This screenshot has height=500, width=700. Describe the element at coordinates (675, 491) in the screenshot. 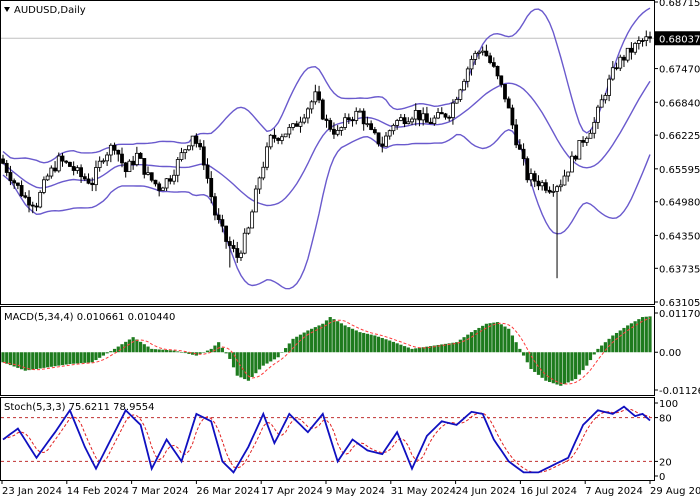

I see `time-tick-label: 29 Aug 2024` at that location.